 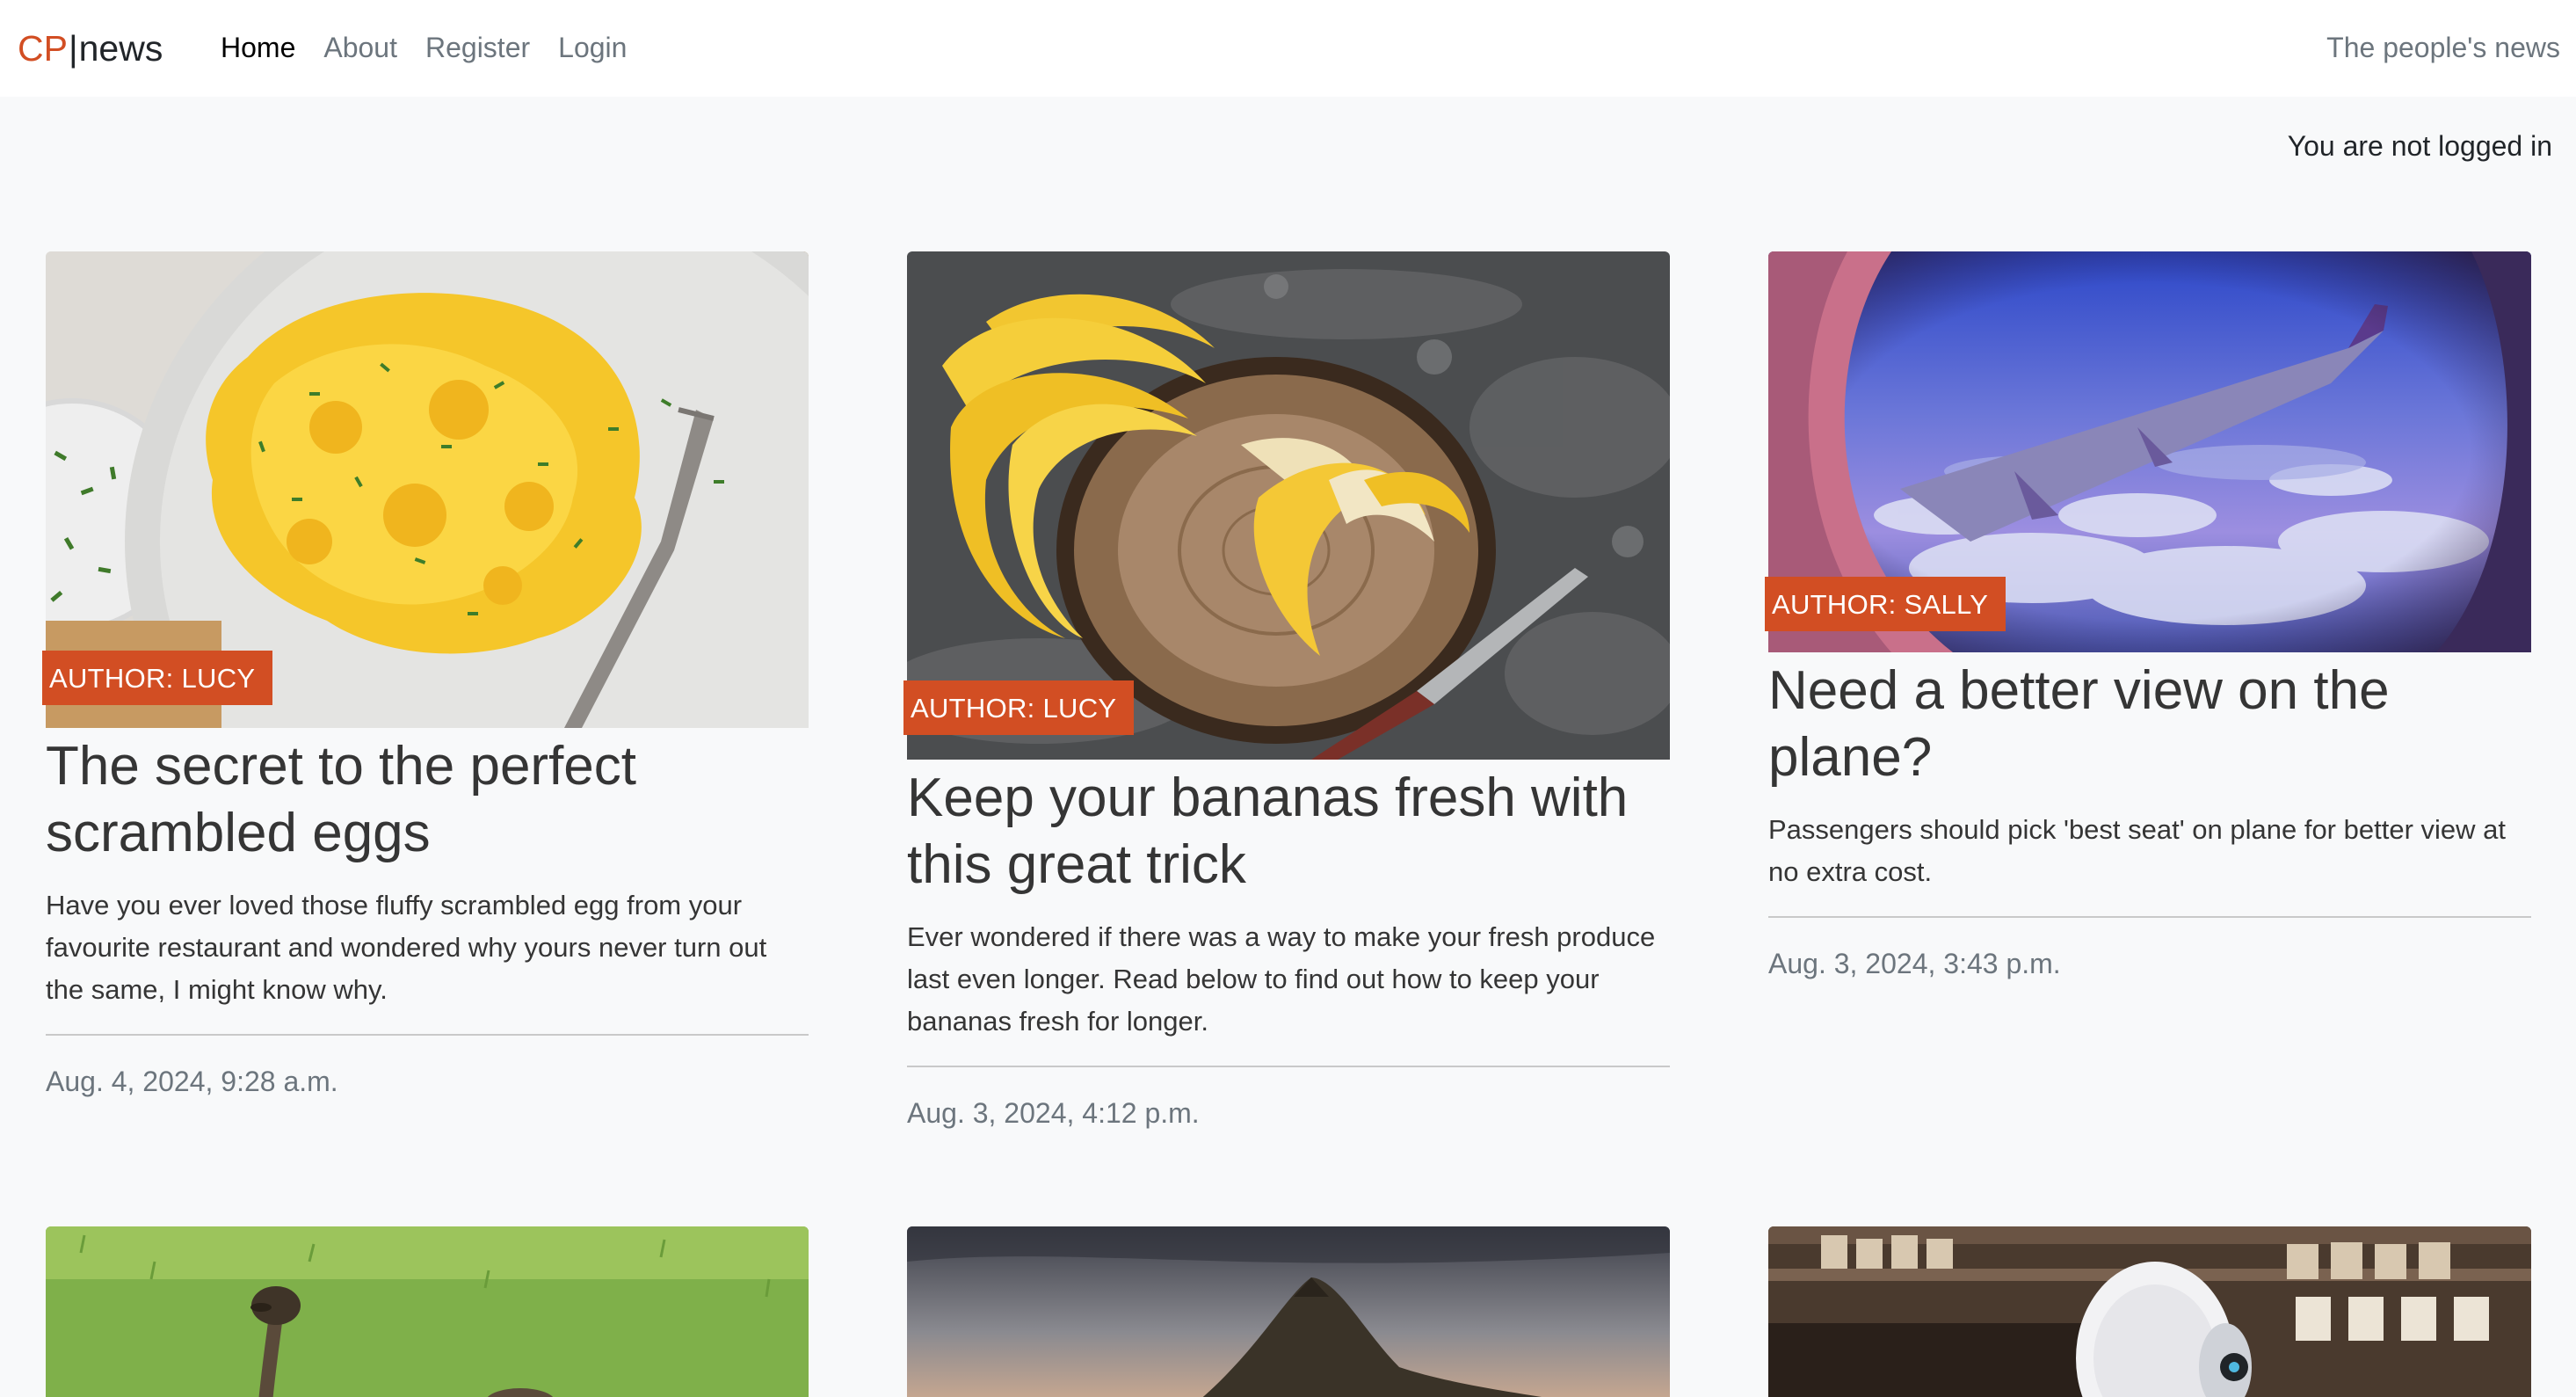 What do you see at coordinates (1885, 604) in the screenshot?
I see `author-badge: AUTHOR: SALLY` at bounding box center [1885, 604].